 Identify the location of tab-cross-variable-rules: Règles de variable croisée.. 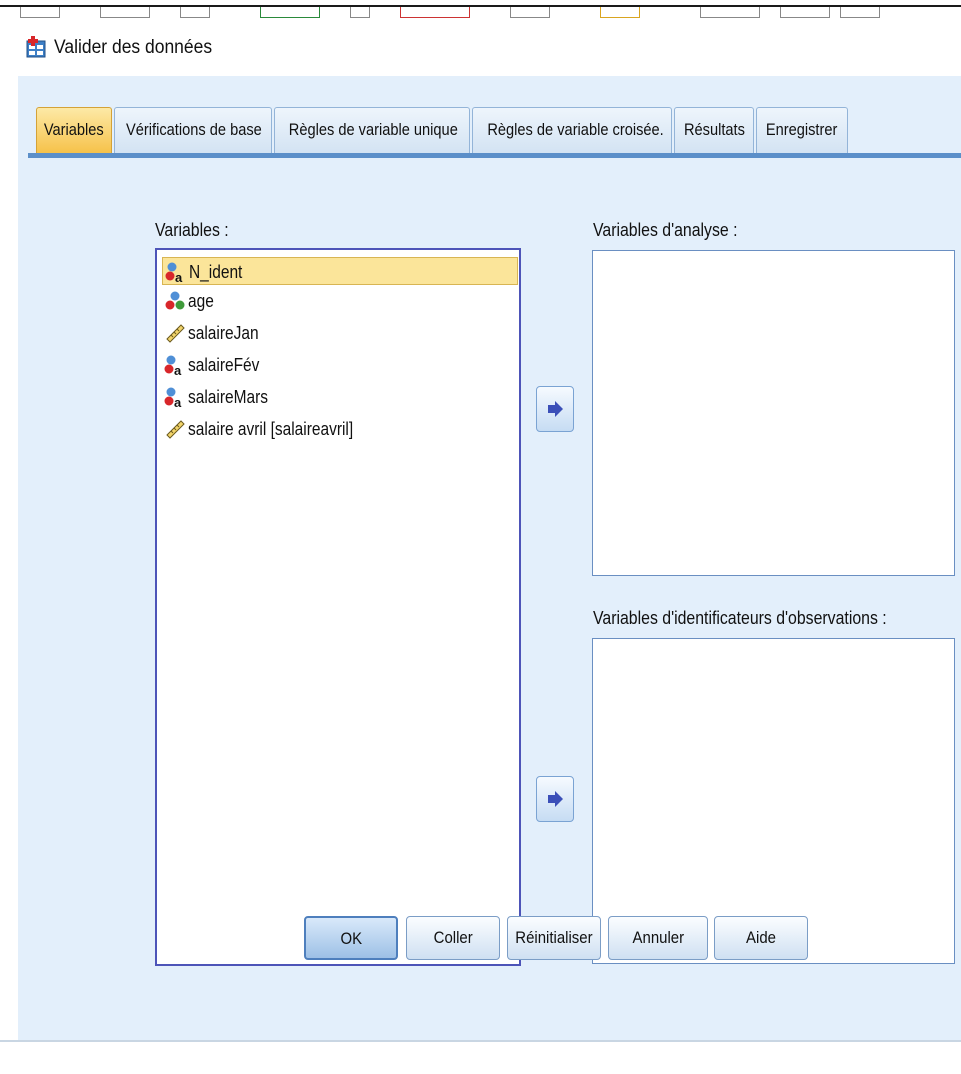
(572, 130).